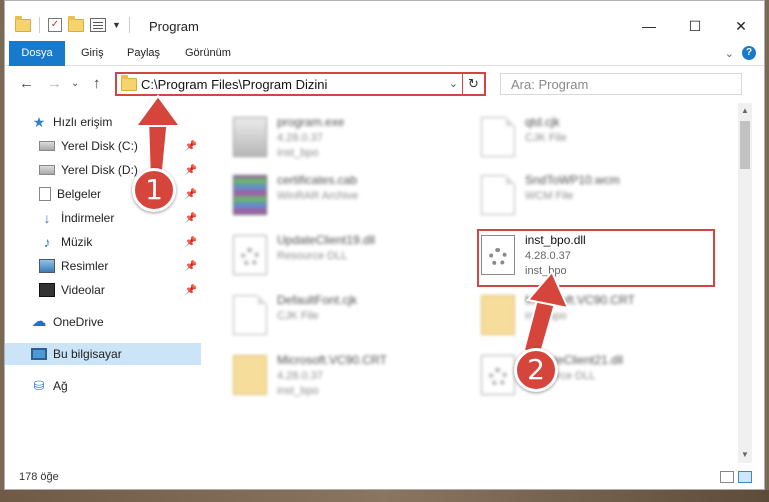 The width and height of the screenshot is (769, 502). What do you see at coordinates (572, 180) in the screenshot?
I see `file-name: SndToWP10.wcm` at bounding box center [572, 180].